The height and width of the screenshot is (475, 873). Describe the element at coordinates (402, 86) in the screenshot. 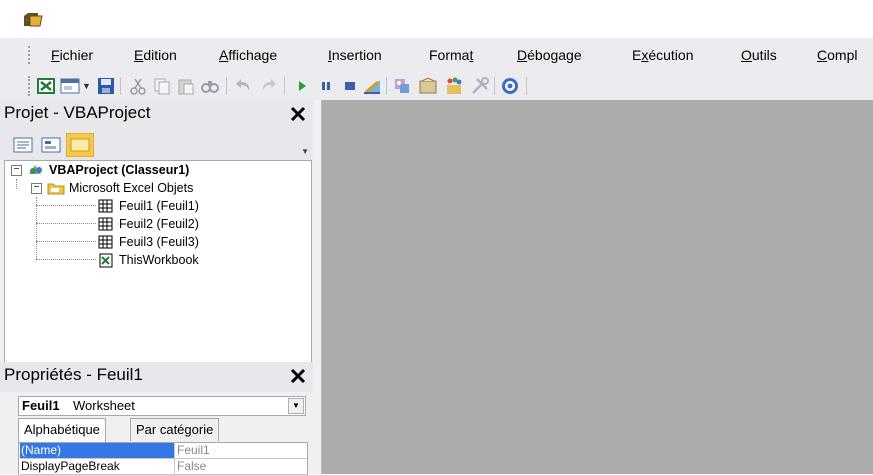

I see `project-explorer-icon` at that location.